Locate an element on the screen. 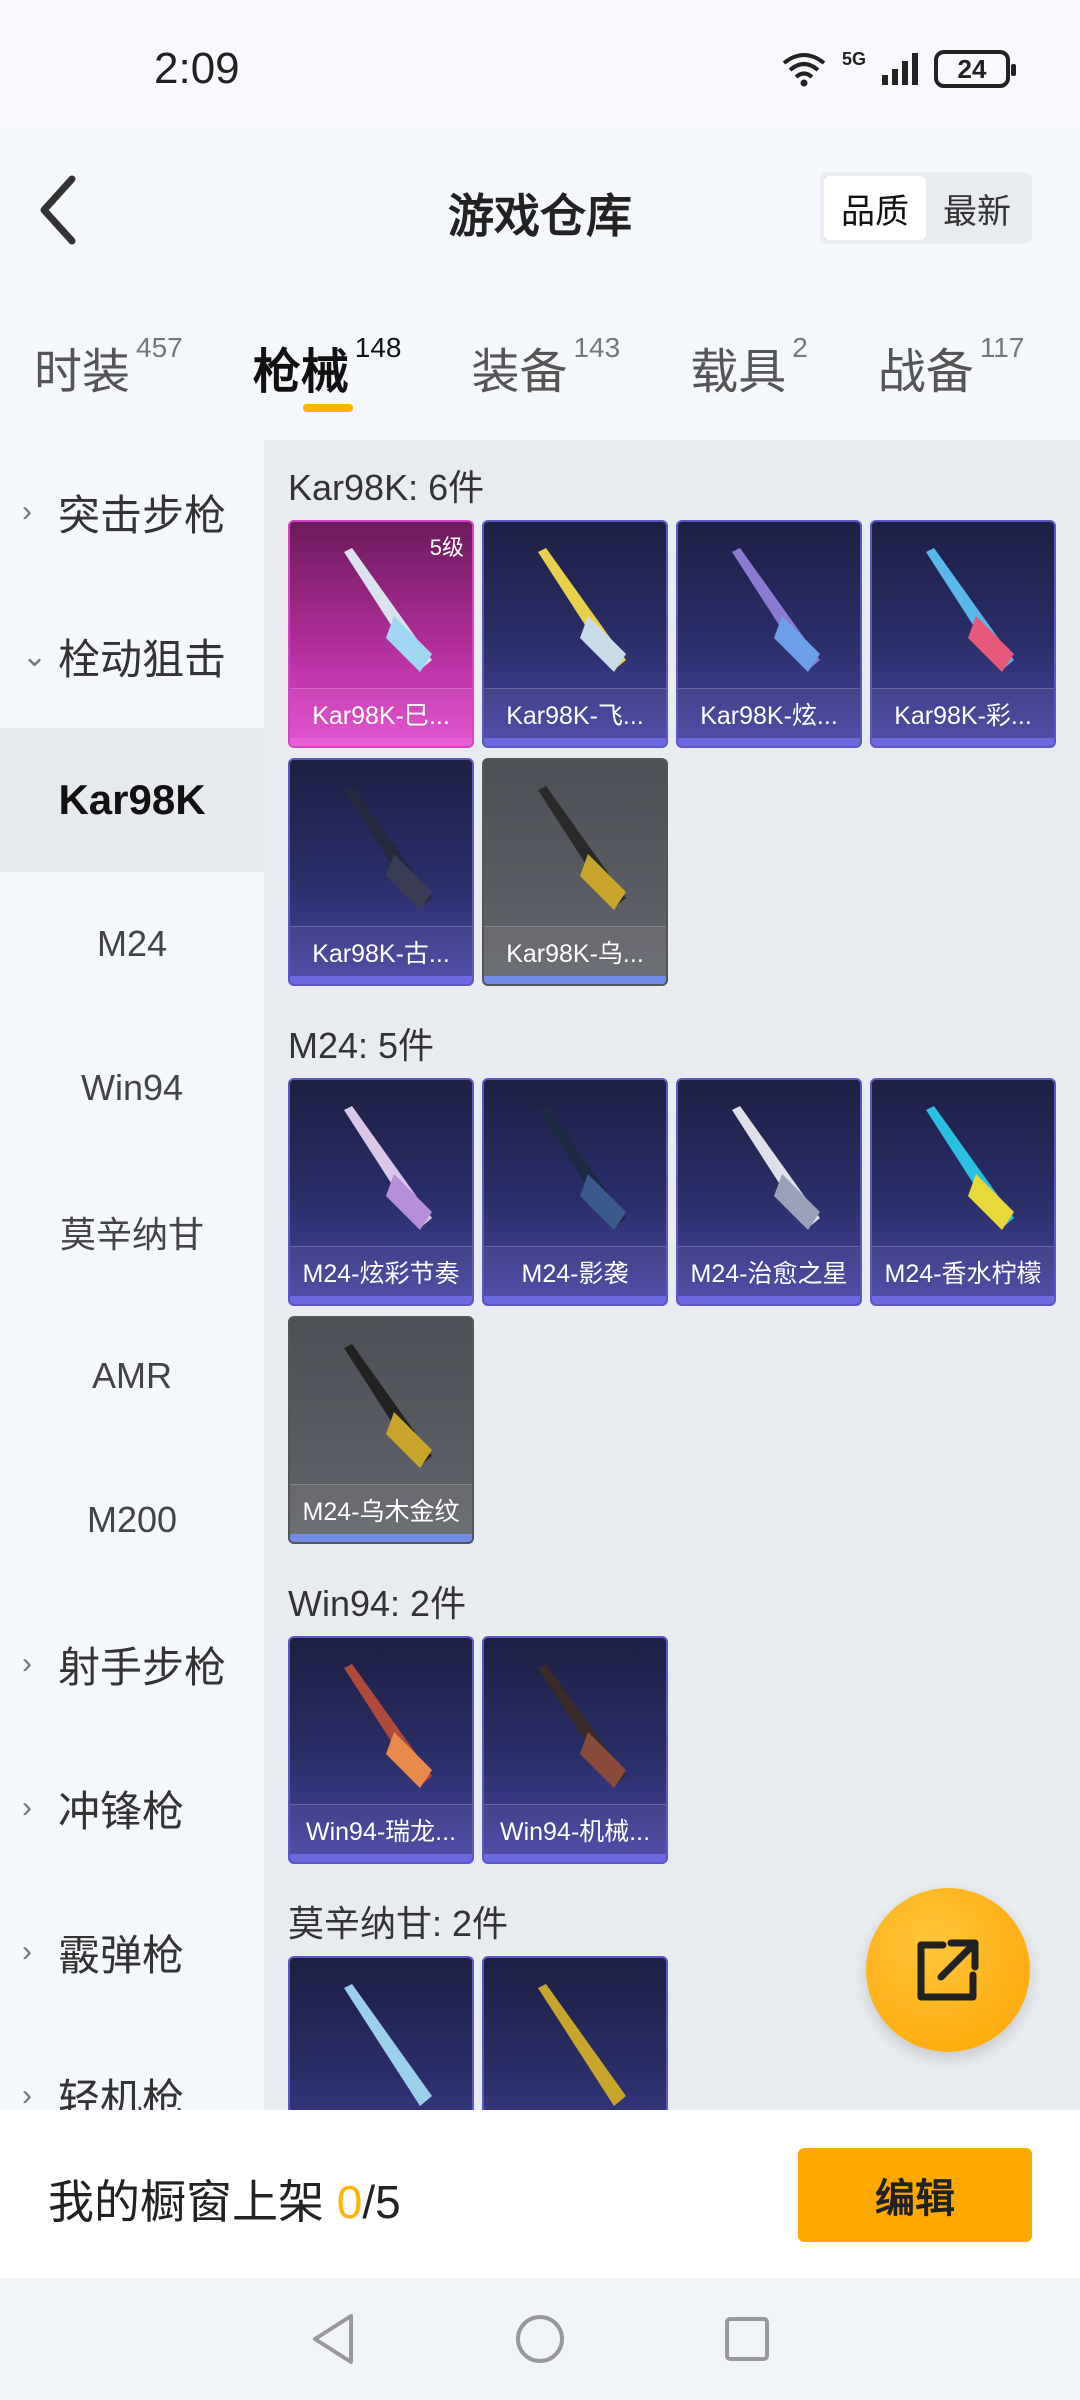  weapon-card-name: M24-乌木金纹 is located at coordinates (381, 1509).